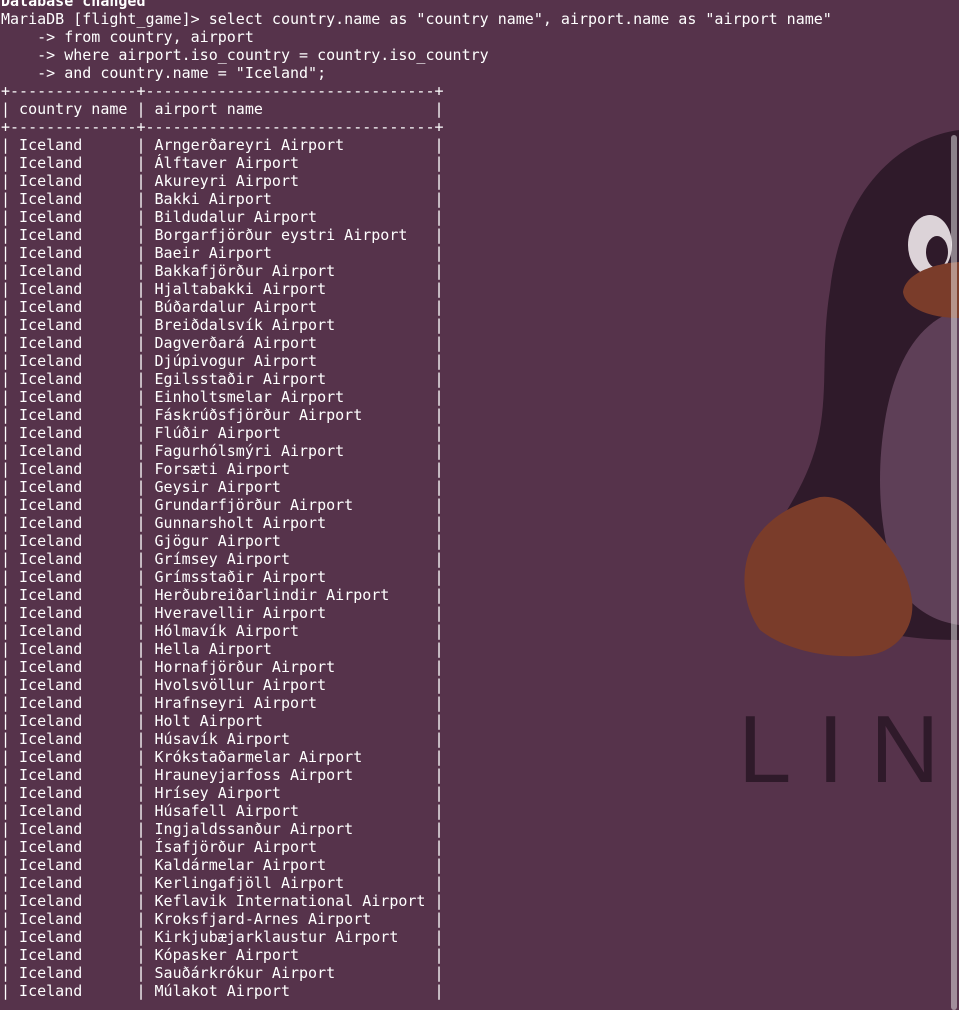 The height and width of the screenshot is (1010, 959). I want to click on table-row: | Iceland | Gunnarsholt Airport |, so click(222, 523).